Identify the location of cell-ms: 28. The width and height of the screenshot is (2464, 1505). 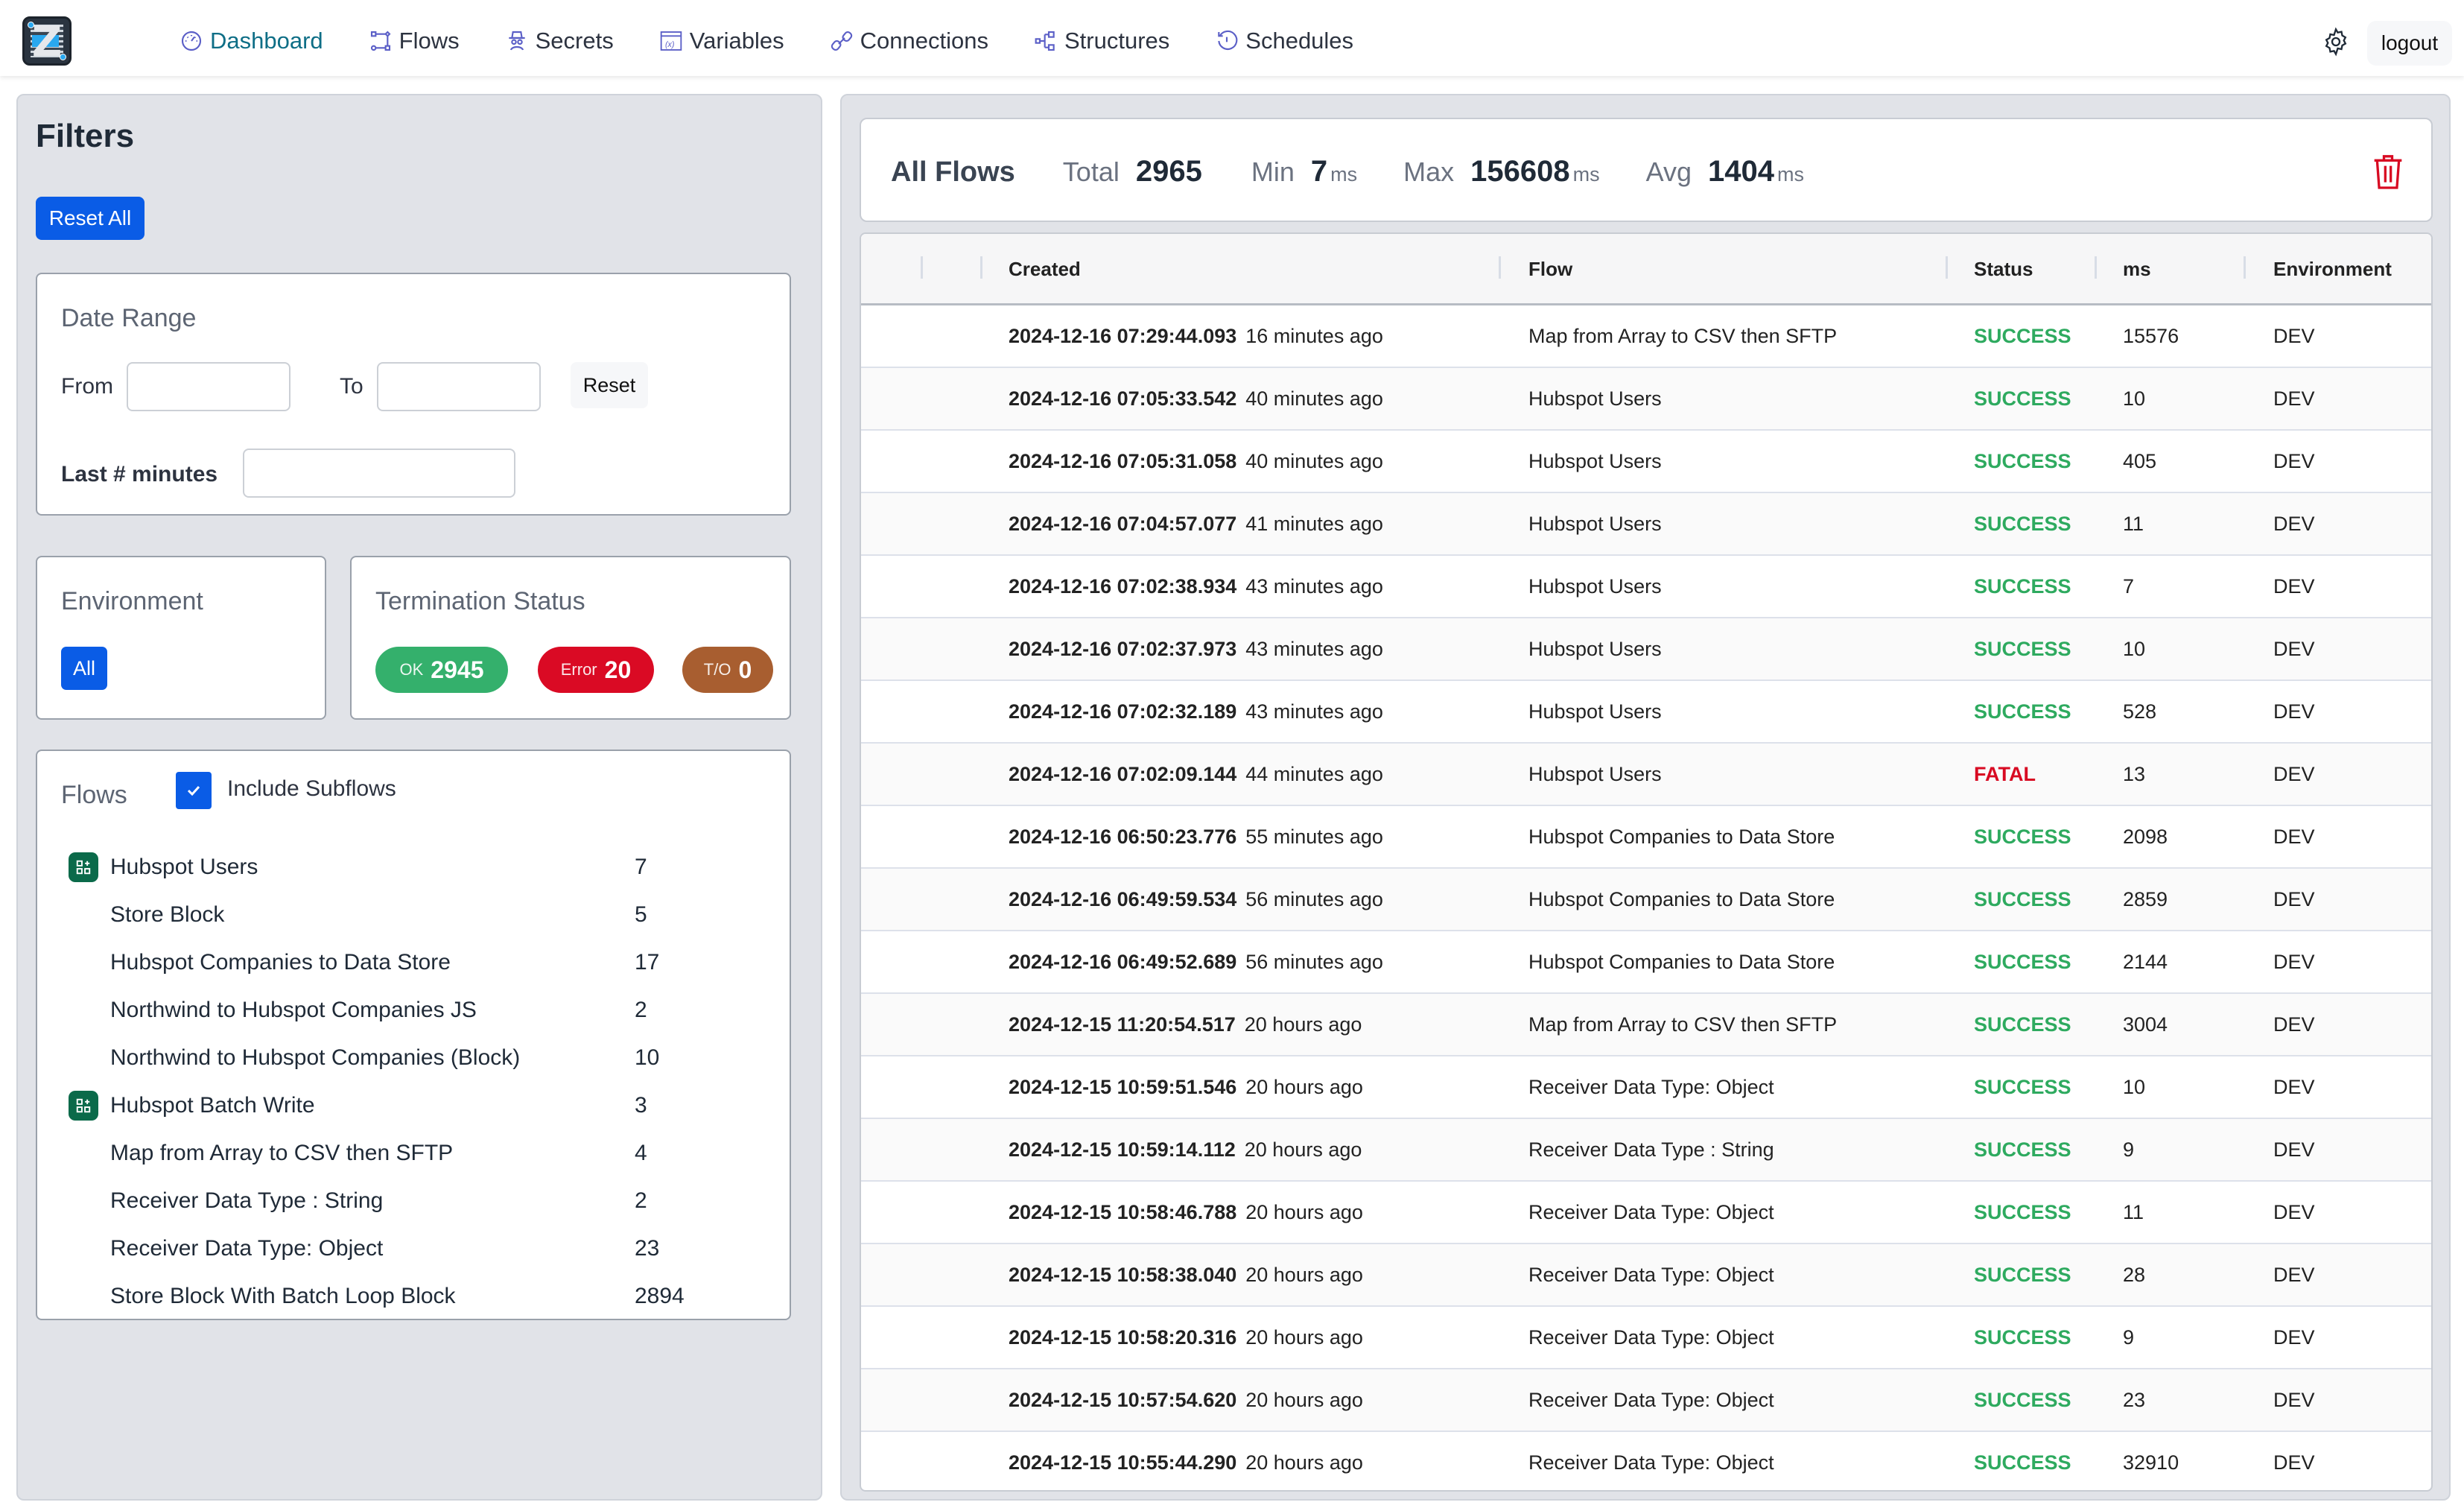
(2134, 1275).